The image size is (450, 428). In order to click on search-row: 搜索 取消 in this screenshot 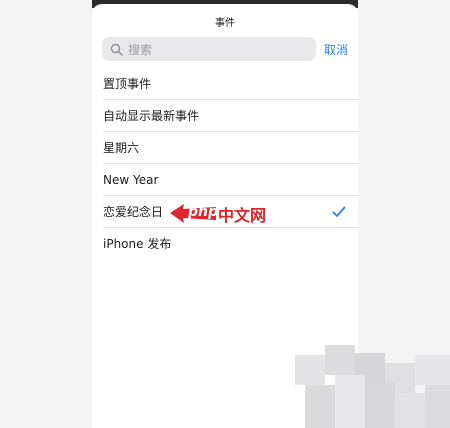, I will do `click(226, 49)`.